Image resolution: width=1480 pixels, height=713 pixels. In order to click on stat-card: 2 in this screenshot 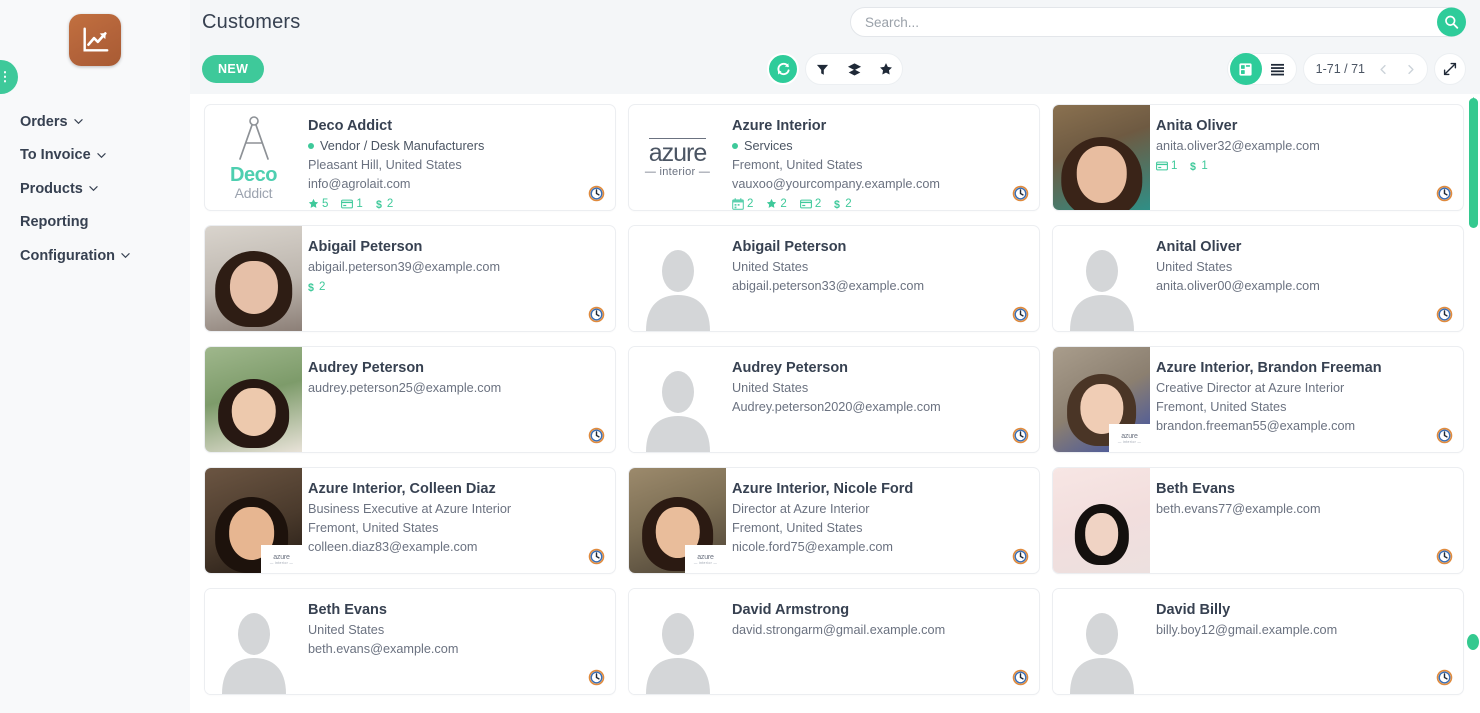, I will do `click(810, 204)`.